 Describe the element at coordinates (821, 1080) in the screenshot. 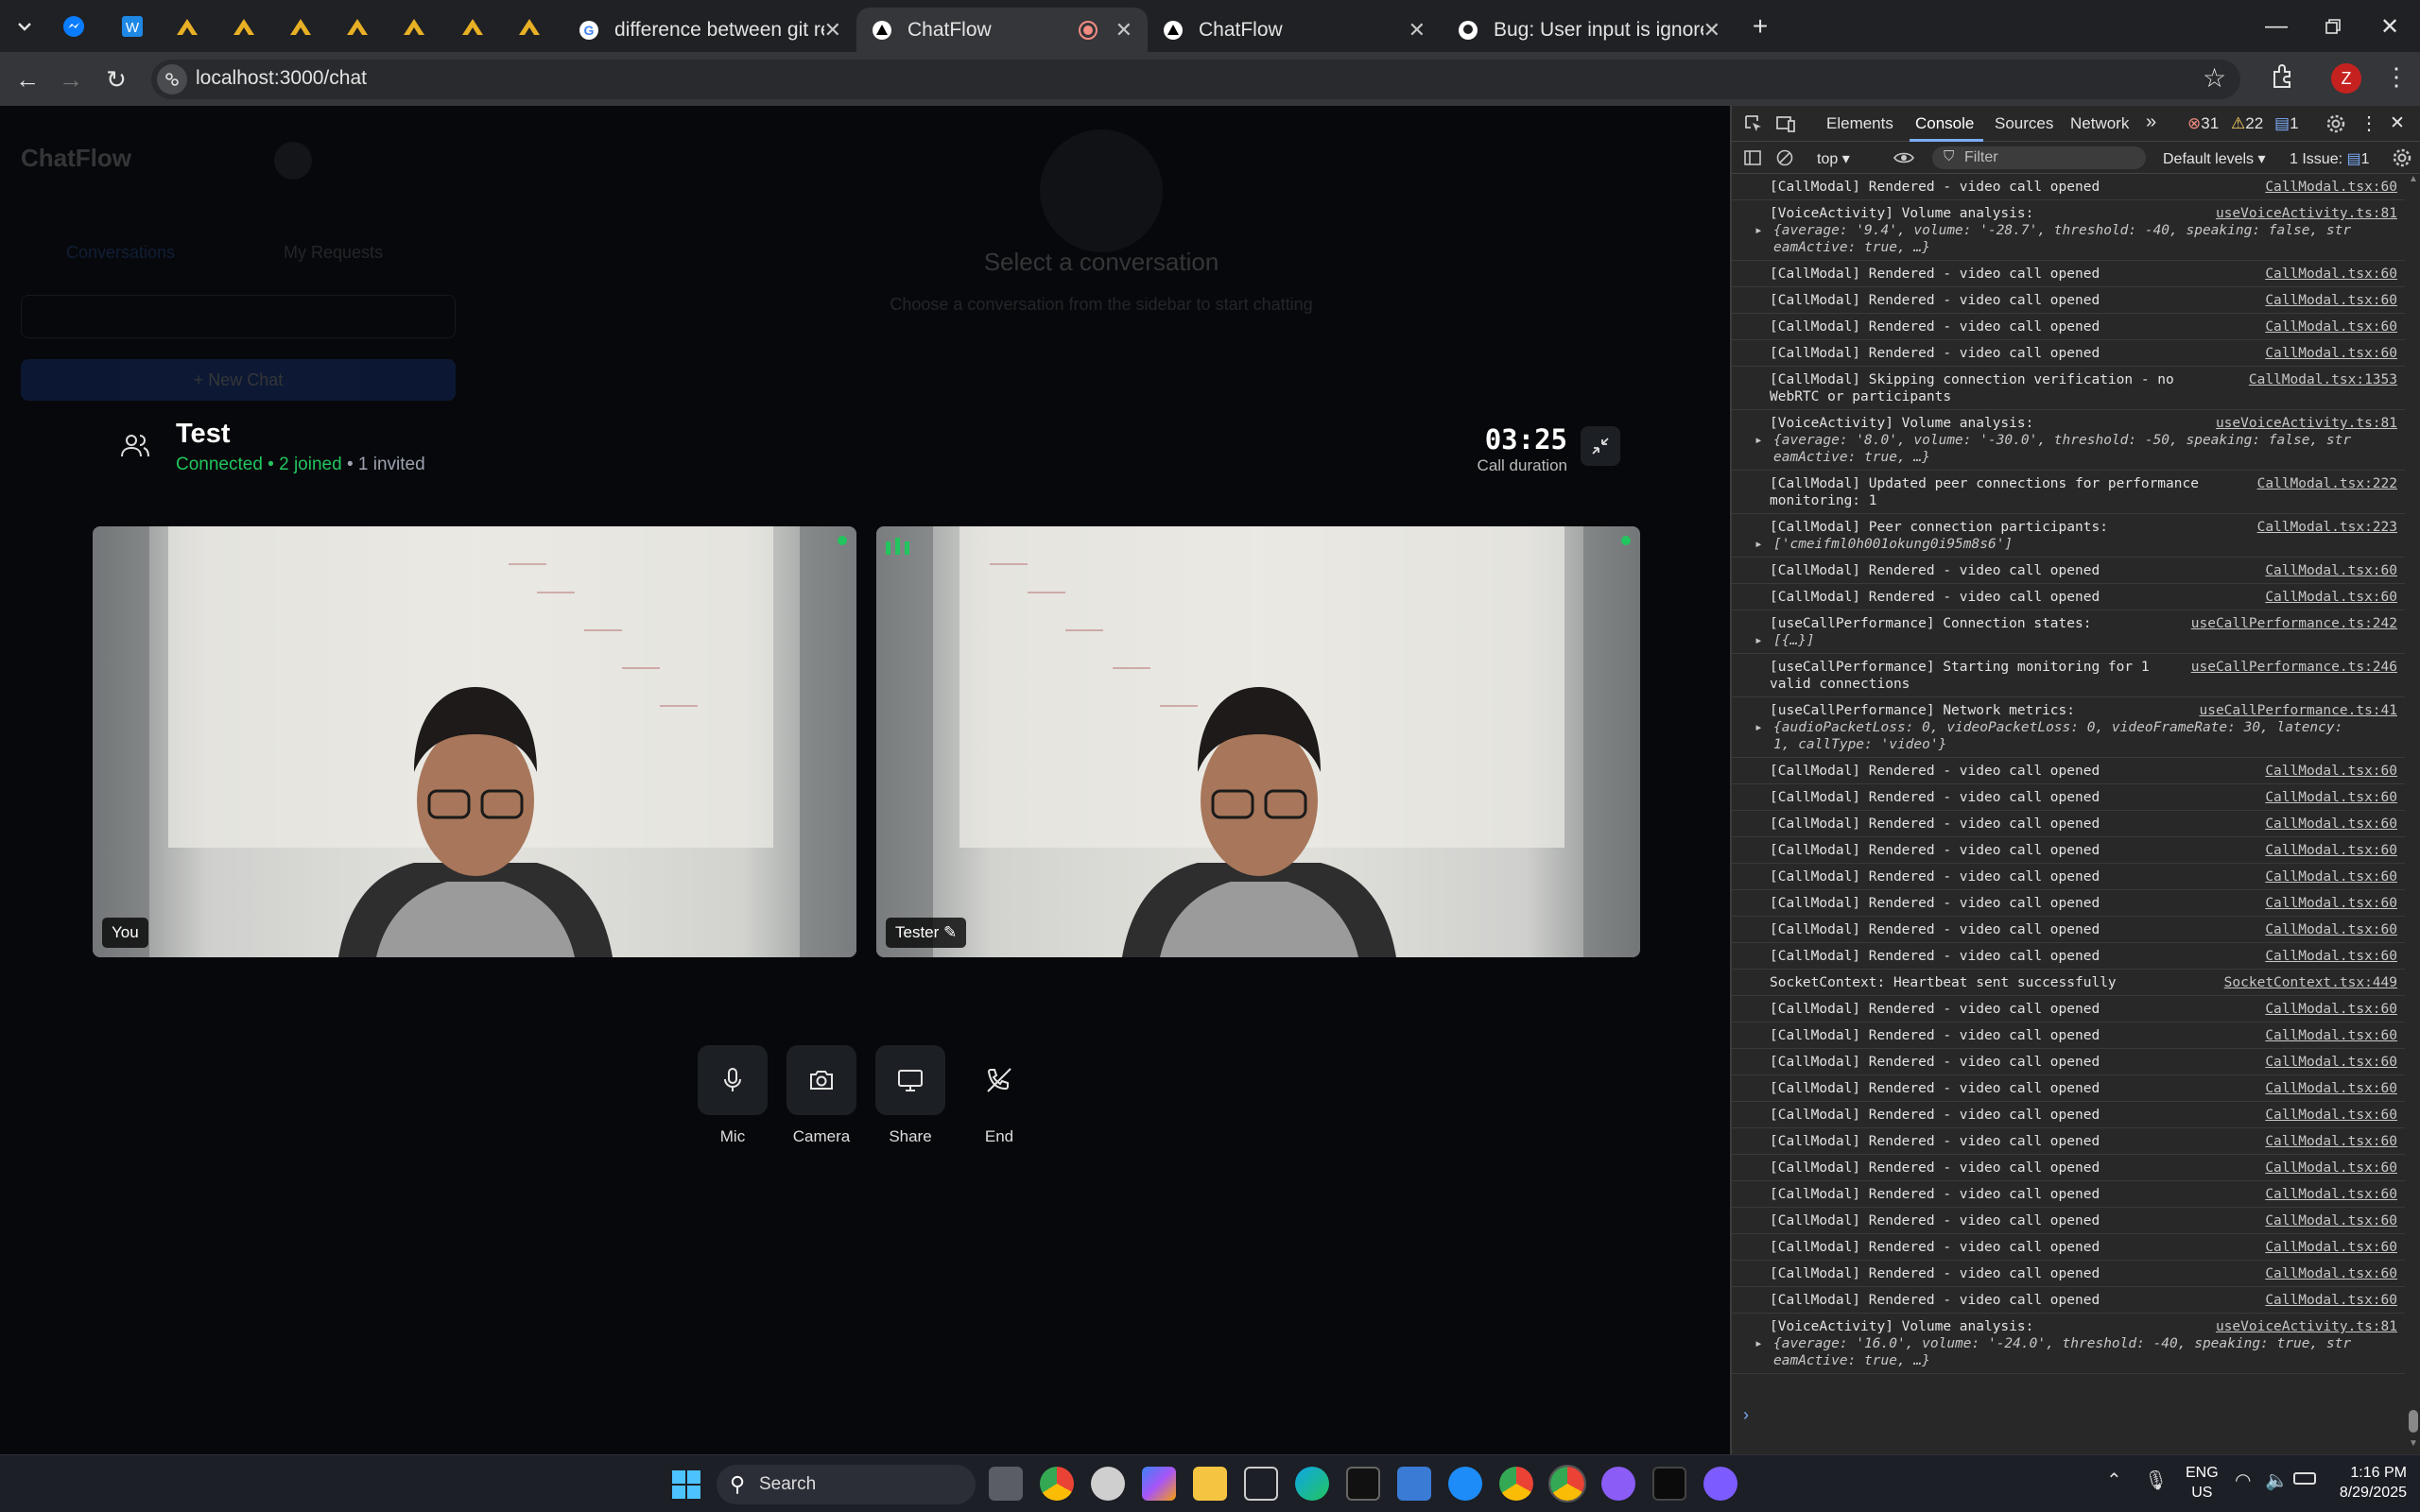

I see `camera-button` at that location.